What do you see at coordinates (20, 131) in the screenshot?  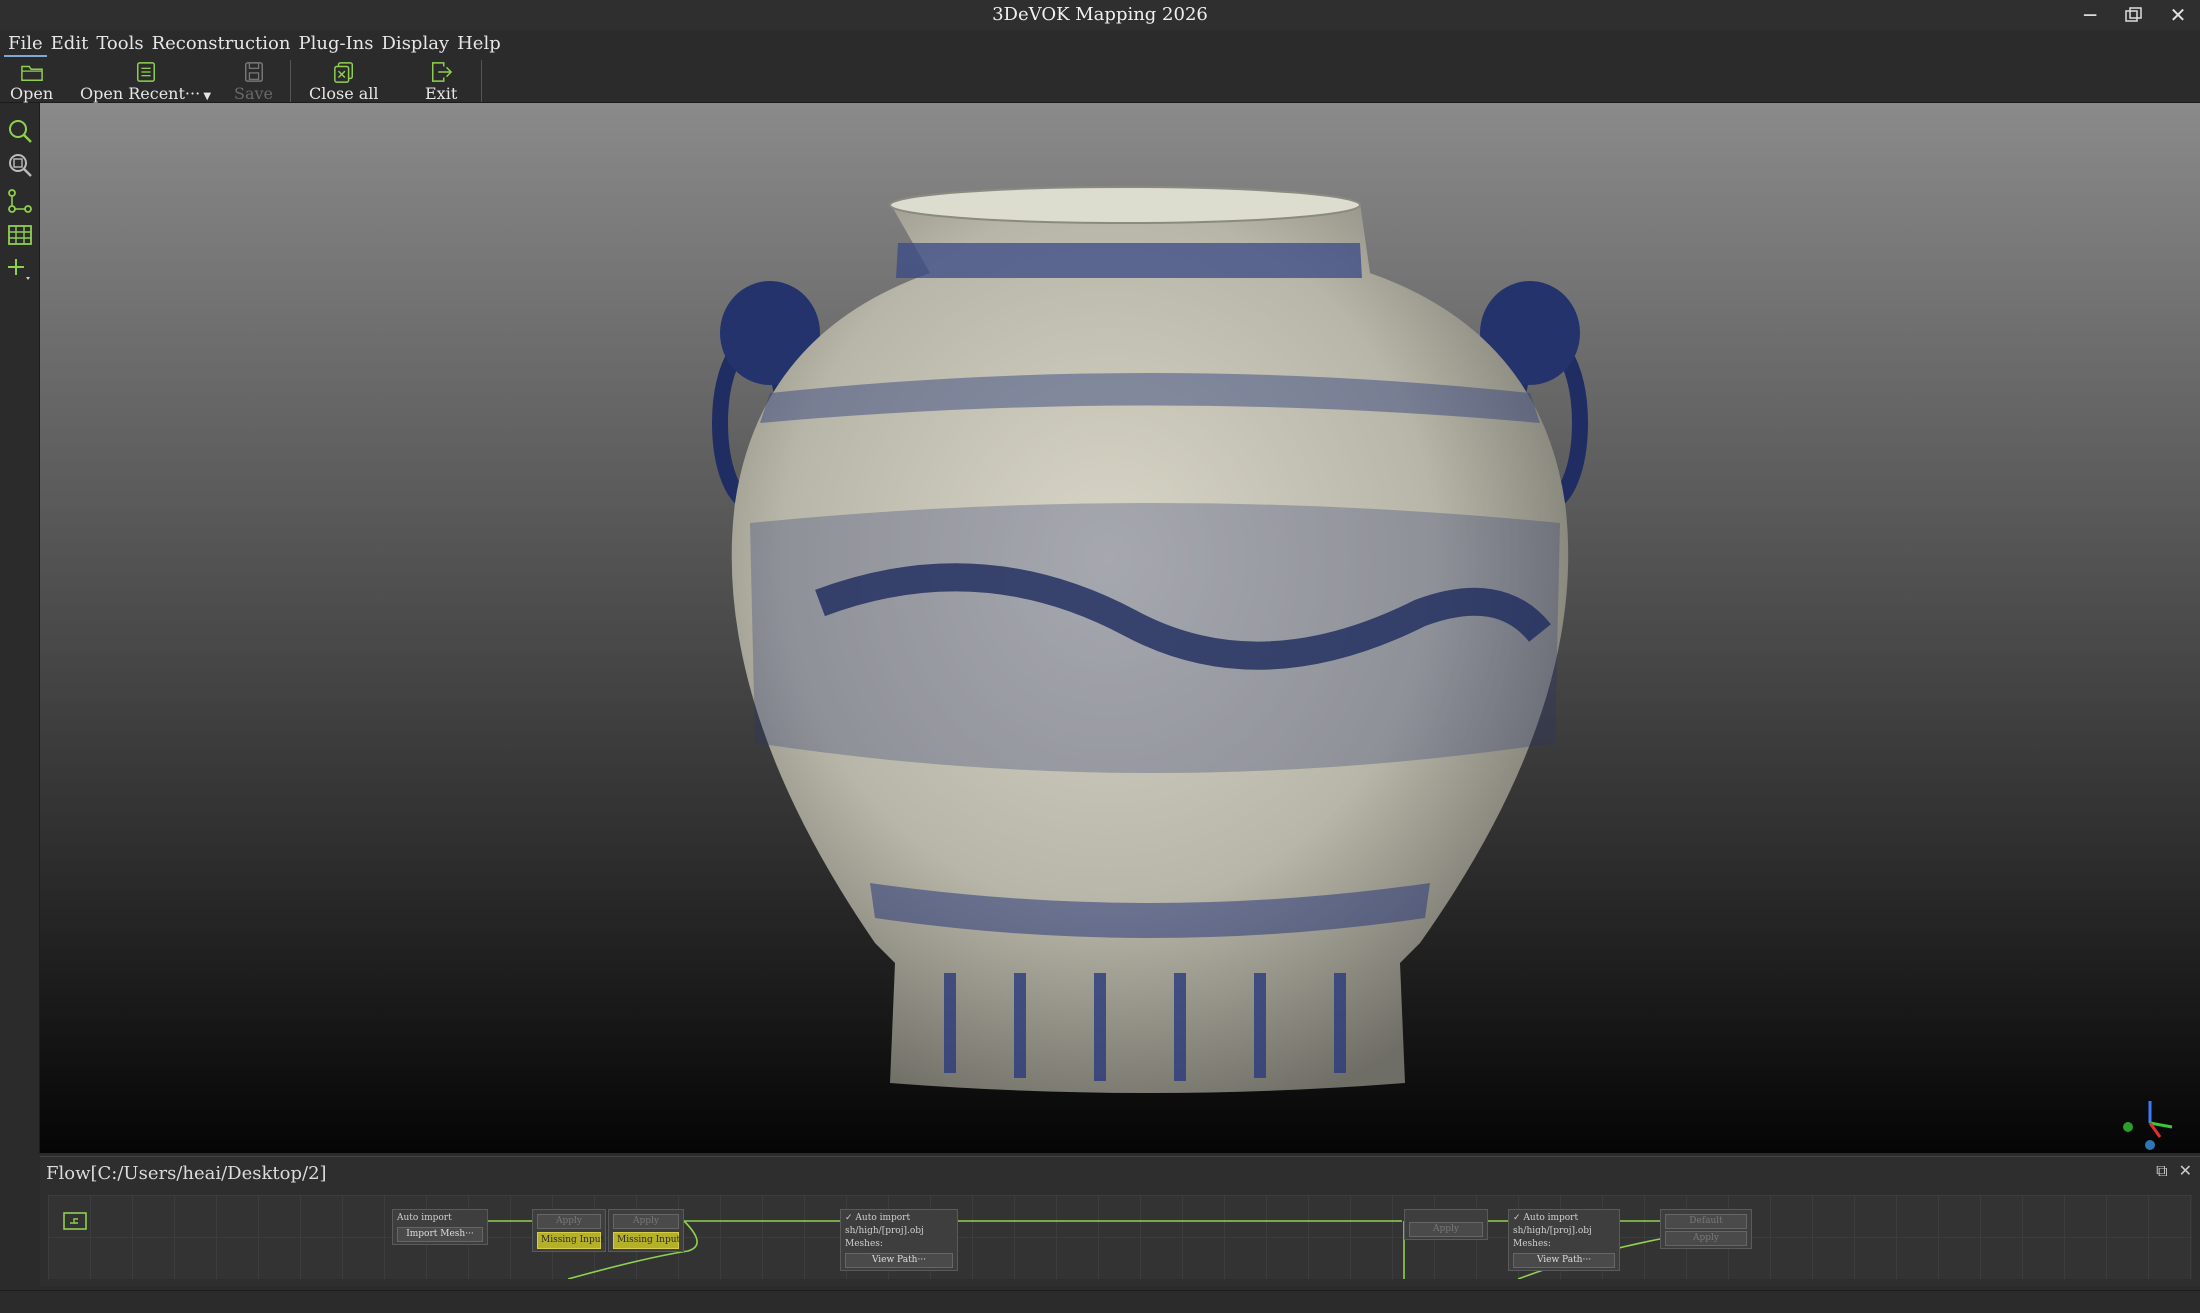 I see `zoom-icon` at bounding box center [20, 131].